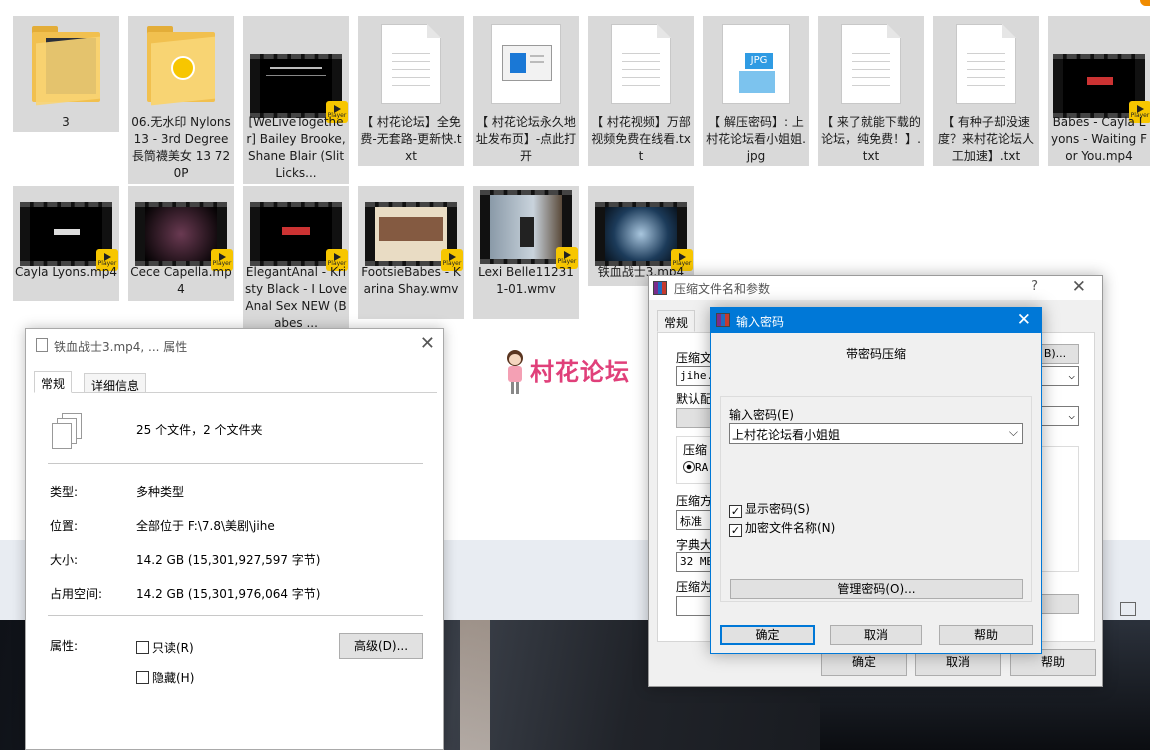 This screenshot has height=750, width=1150. Describe the element at coordinates (693, 399) in the screenshot. I see `profile-label: 默认配` at that location.